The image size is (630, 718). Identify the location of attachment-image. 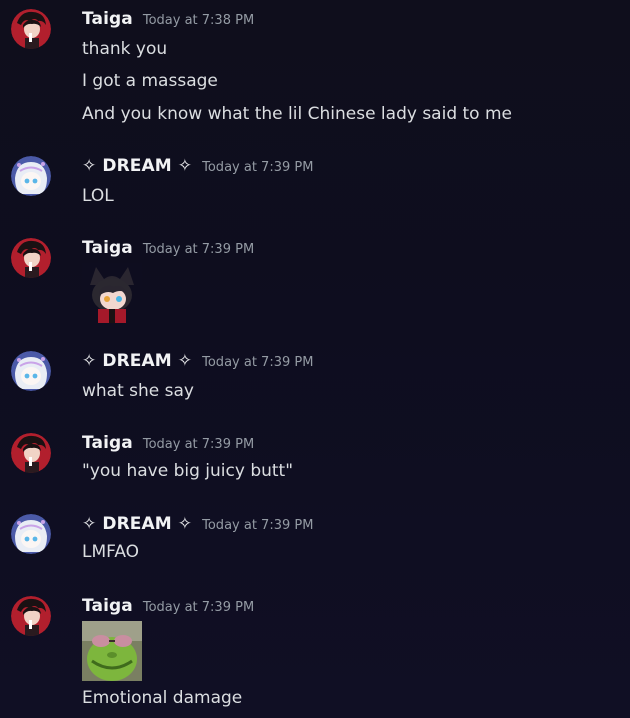
(112, 651).